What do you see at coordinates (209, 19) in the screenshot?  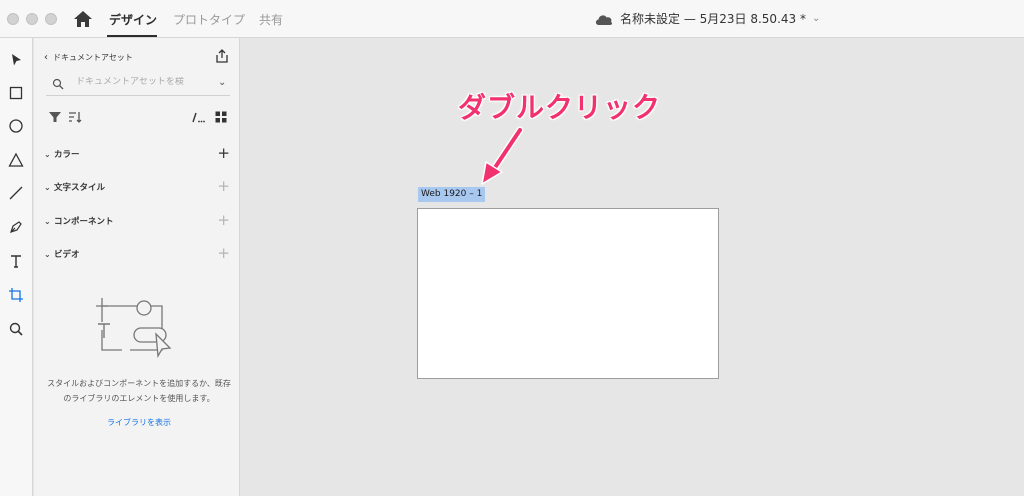 I see `tab-prototype: プロトタイプ` at bounding box center [209, 19].